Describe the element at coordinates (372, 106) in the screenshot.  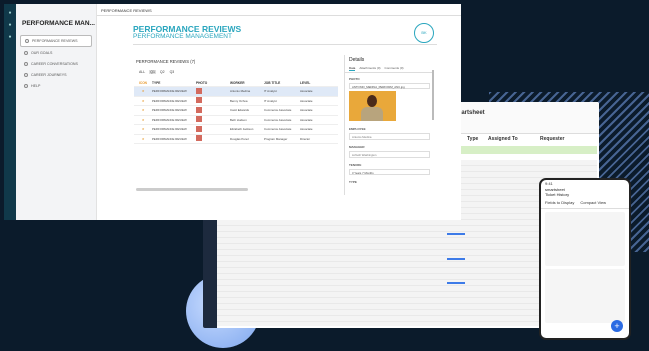
I see `employee-photo` at that location.